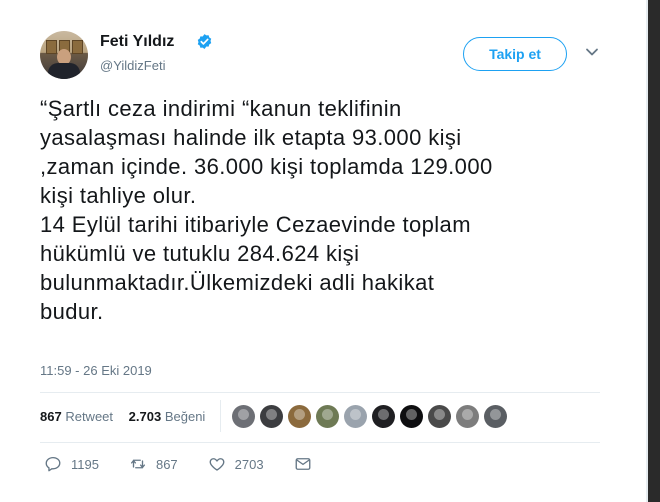  Describe the element at coordinates (197, 464) in the screenshot. I see `tweet-actions: 1195 867 2703` at that location.